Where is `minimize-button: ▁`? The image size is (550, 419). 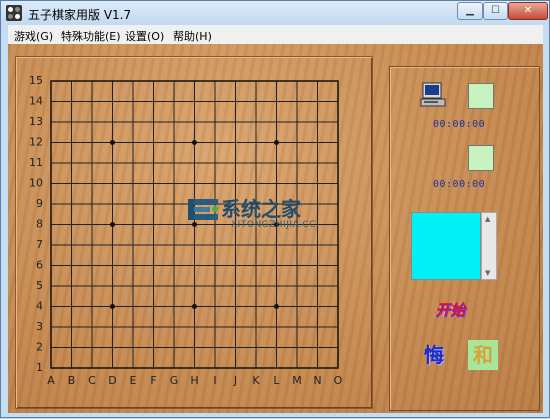
minimize-button: ▁ is located at coordinates (470, 11).